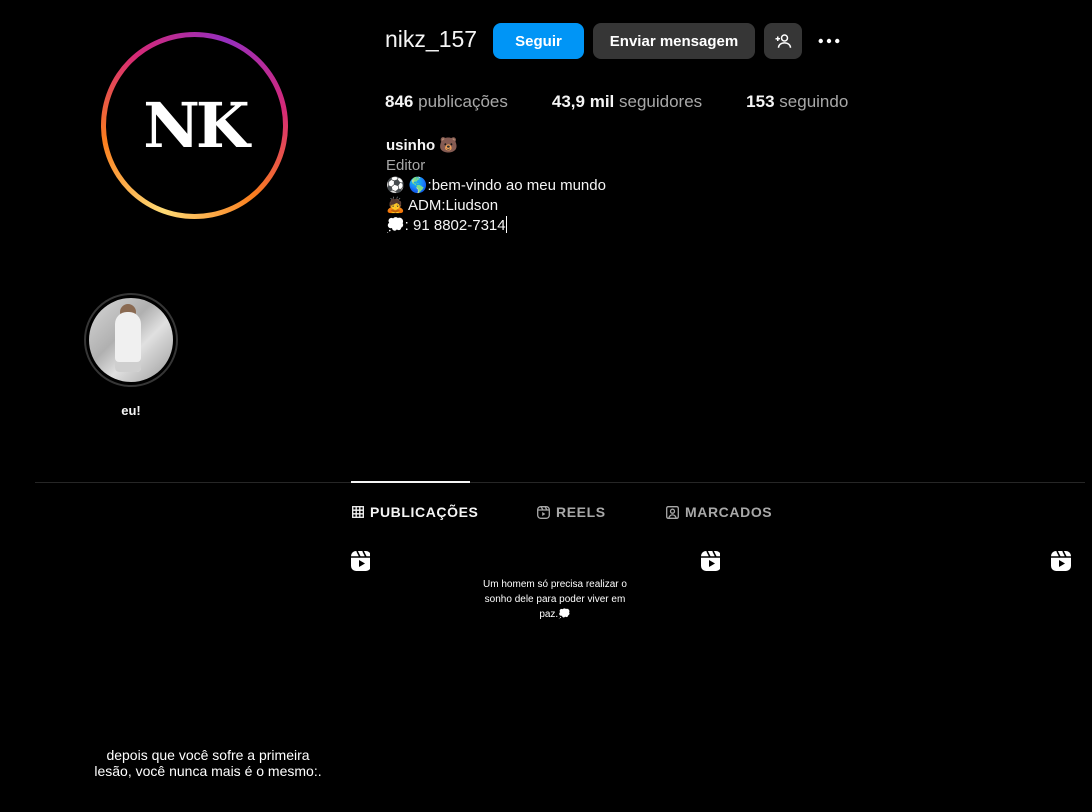 The width and height of the screenshot is (1092, 812). I want to click on follow-button: Seguir, so click(538, 41).